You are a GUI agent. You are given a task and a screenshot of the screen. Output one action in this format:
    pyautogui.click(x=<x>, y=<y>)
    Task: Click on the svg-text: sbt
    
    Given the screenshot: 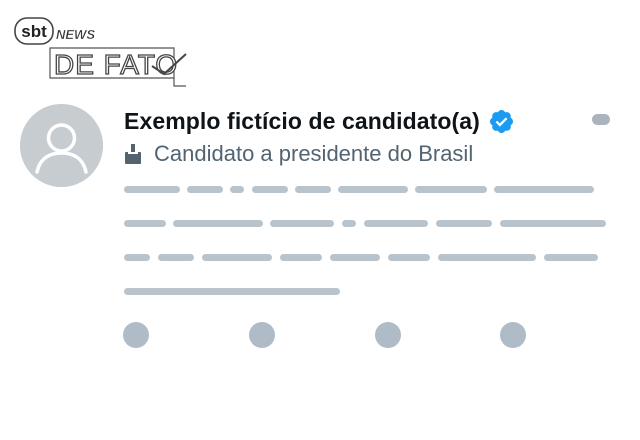 What is the action you would take?
    pyautogui.click(x=34, y=31)
    